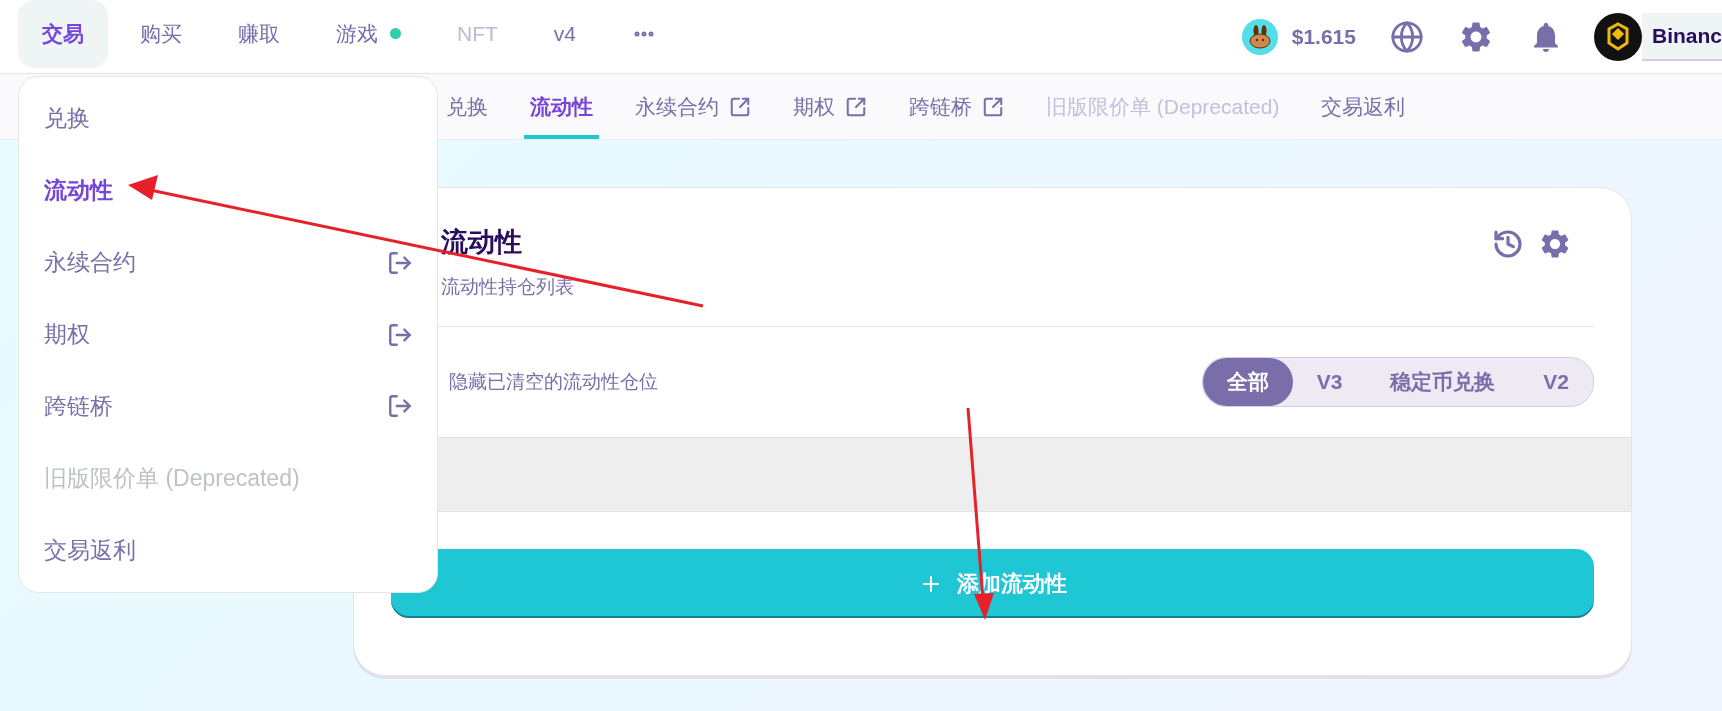 Image resolution: width=1722 pixels, height=711 pixels. I want to click on price-text: $1.615, so click(1323, 36).